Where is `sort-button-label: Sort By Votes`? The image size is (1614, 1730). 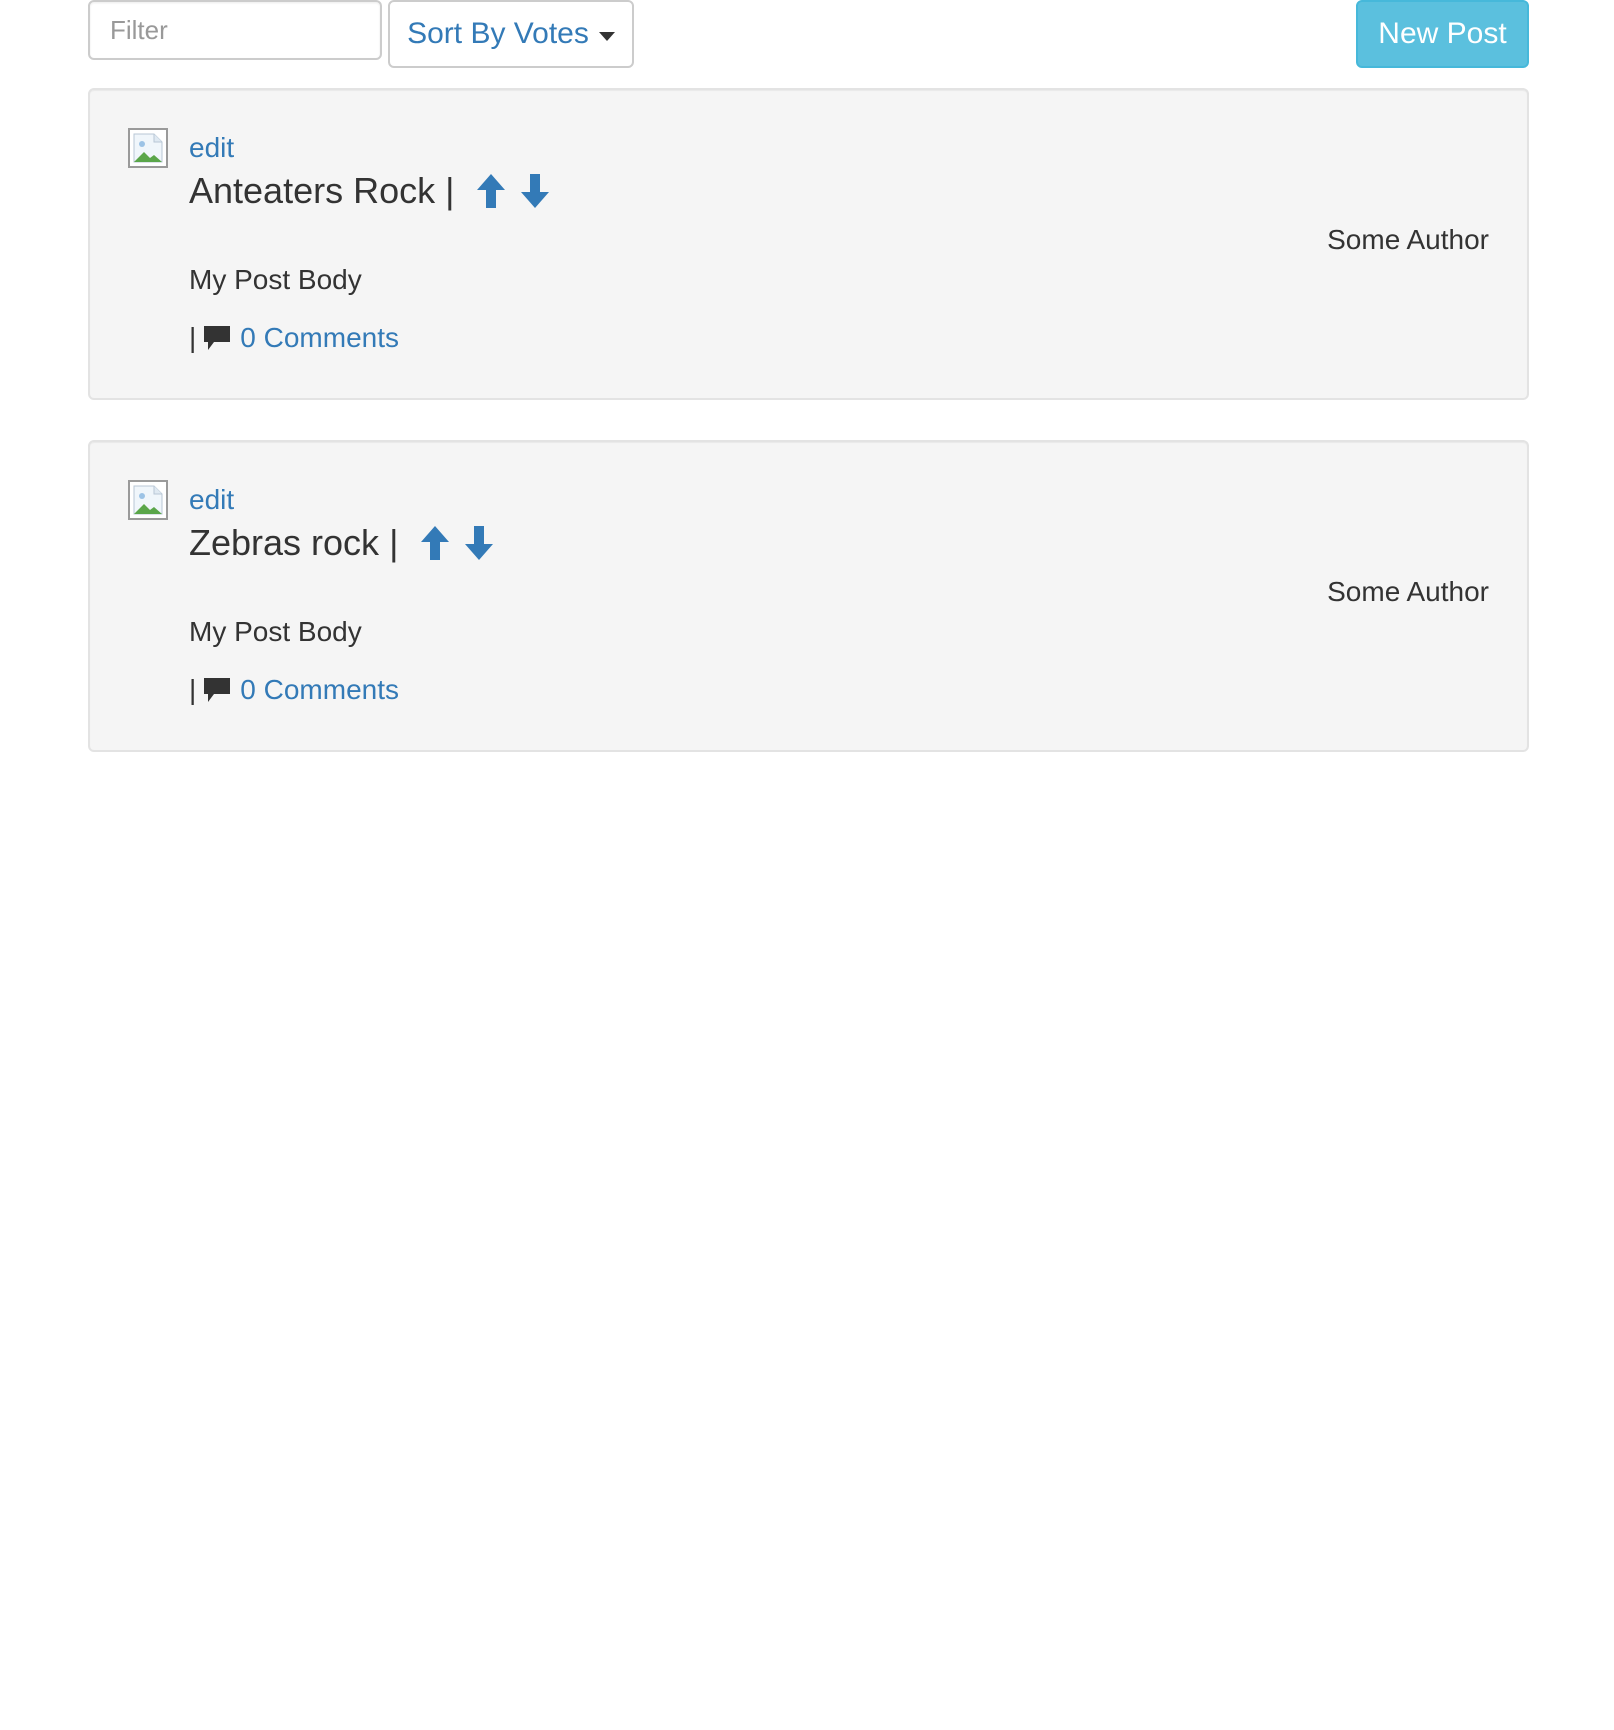
sort-button-label: Sort By Votes is located at coordinates (498, 33).